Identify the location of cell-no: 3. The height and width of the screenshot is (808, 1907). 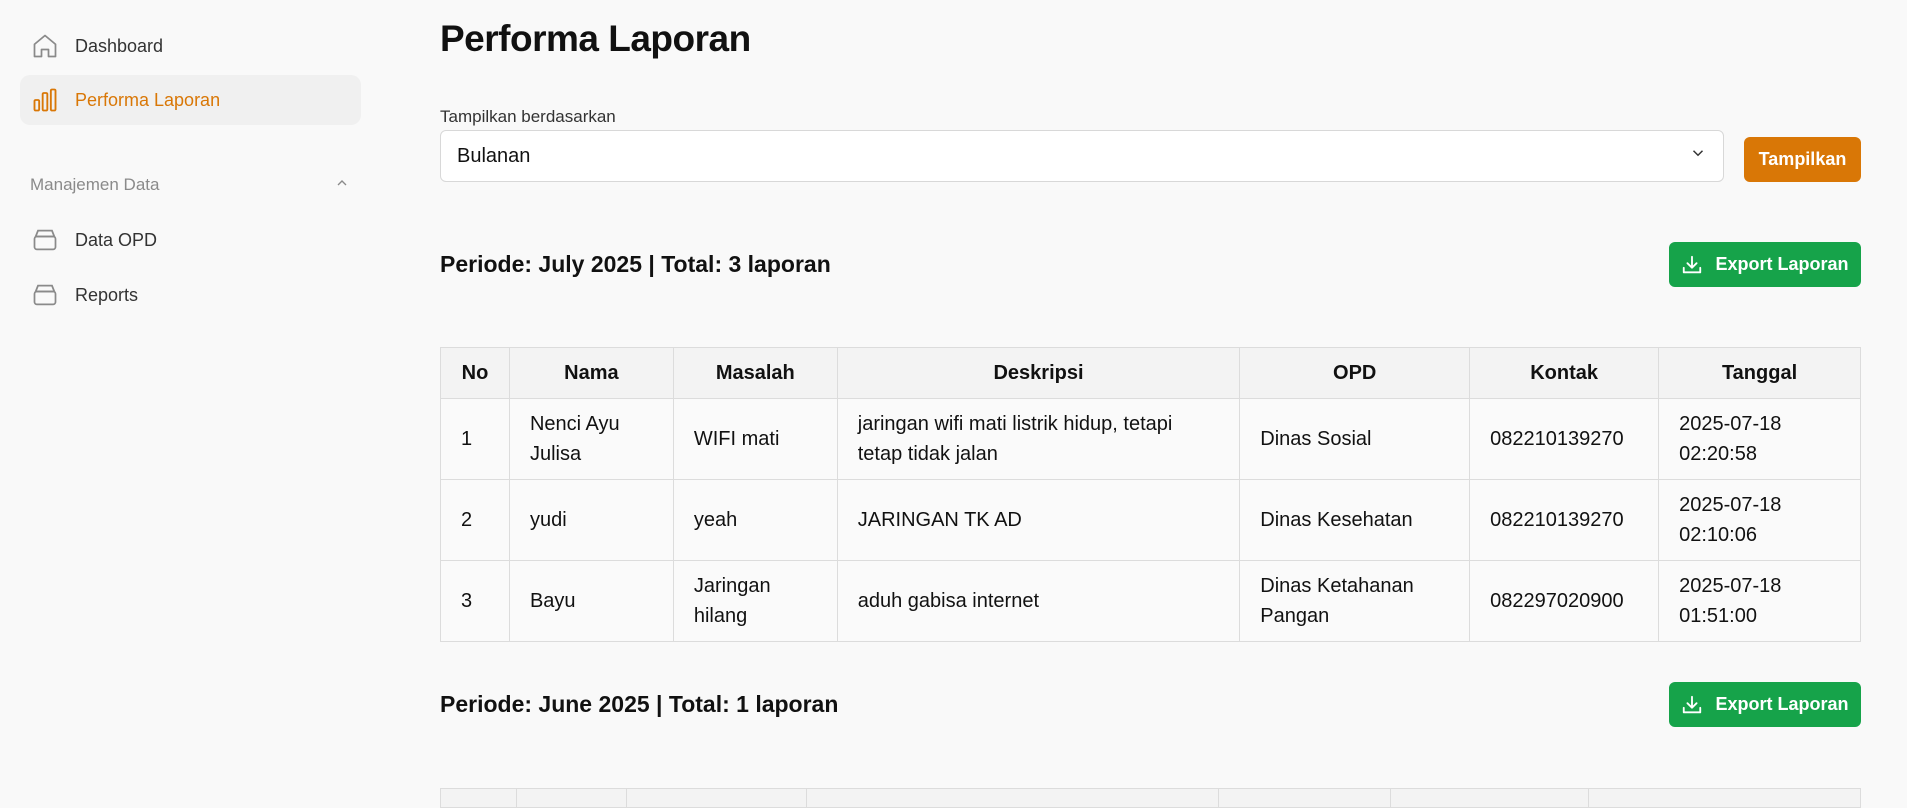
(475, 601).